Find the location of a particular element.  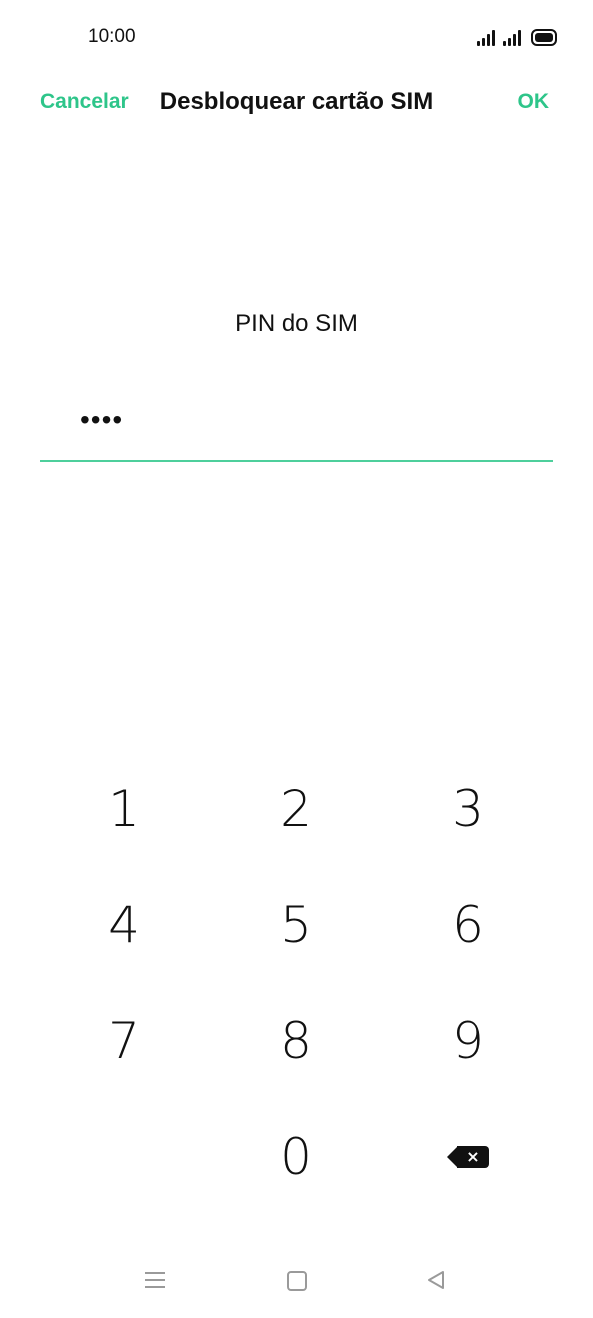

key-4: 4 is located at coordinates (124, 925).